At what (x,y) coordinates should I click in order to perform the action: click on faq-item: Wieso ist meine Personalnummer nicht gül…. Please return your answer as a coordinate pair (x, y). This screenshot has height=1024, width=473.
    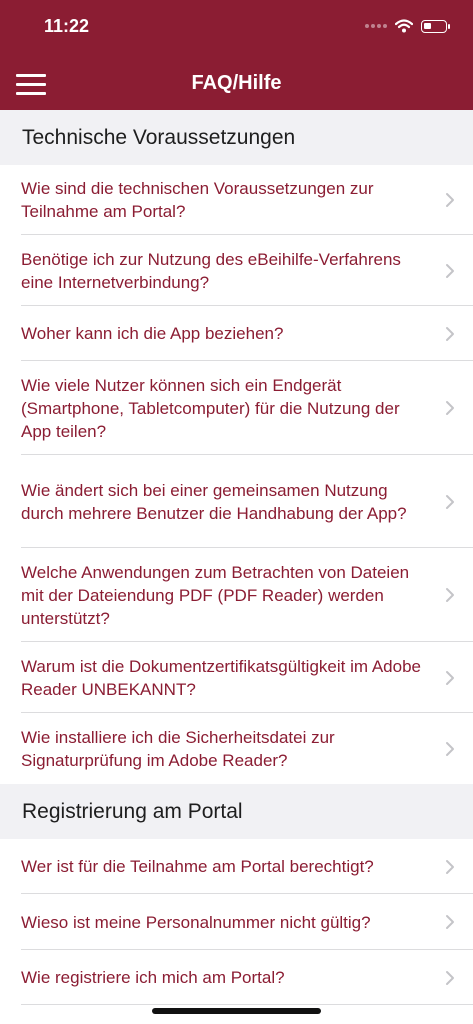
    Looking at the image, I should click on (236, 922).